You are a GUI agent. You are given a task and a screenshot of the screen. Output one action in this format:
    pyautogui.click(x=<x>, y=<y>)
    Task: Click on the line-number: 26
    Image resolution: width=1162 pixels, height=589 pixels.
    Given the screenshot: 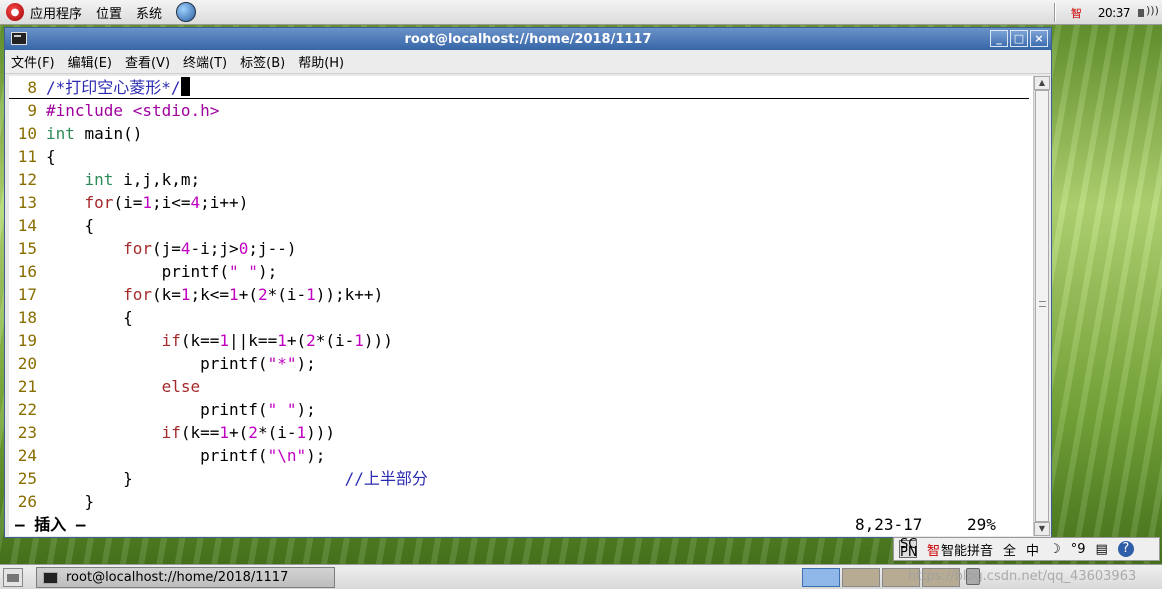 What is the action you would take?
    pyautogui.click(x=27, y=501)
    